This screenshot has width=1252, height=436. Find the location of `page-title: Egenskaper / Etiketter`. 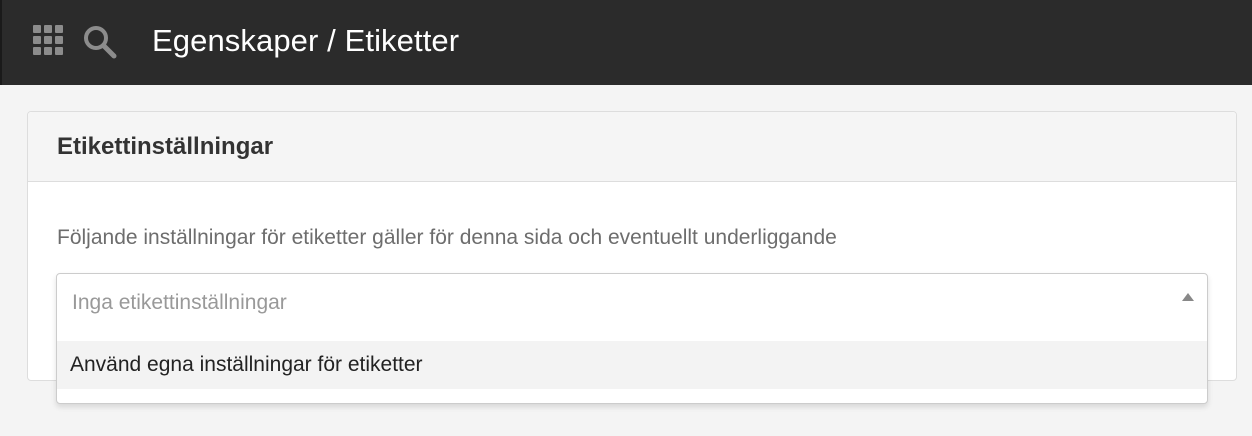

page-title: Egenskaper / Etiketter is located at coordinates (306, 40).